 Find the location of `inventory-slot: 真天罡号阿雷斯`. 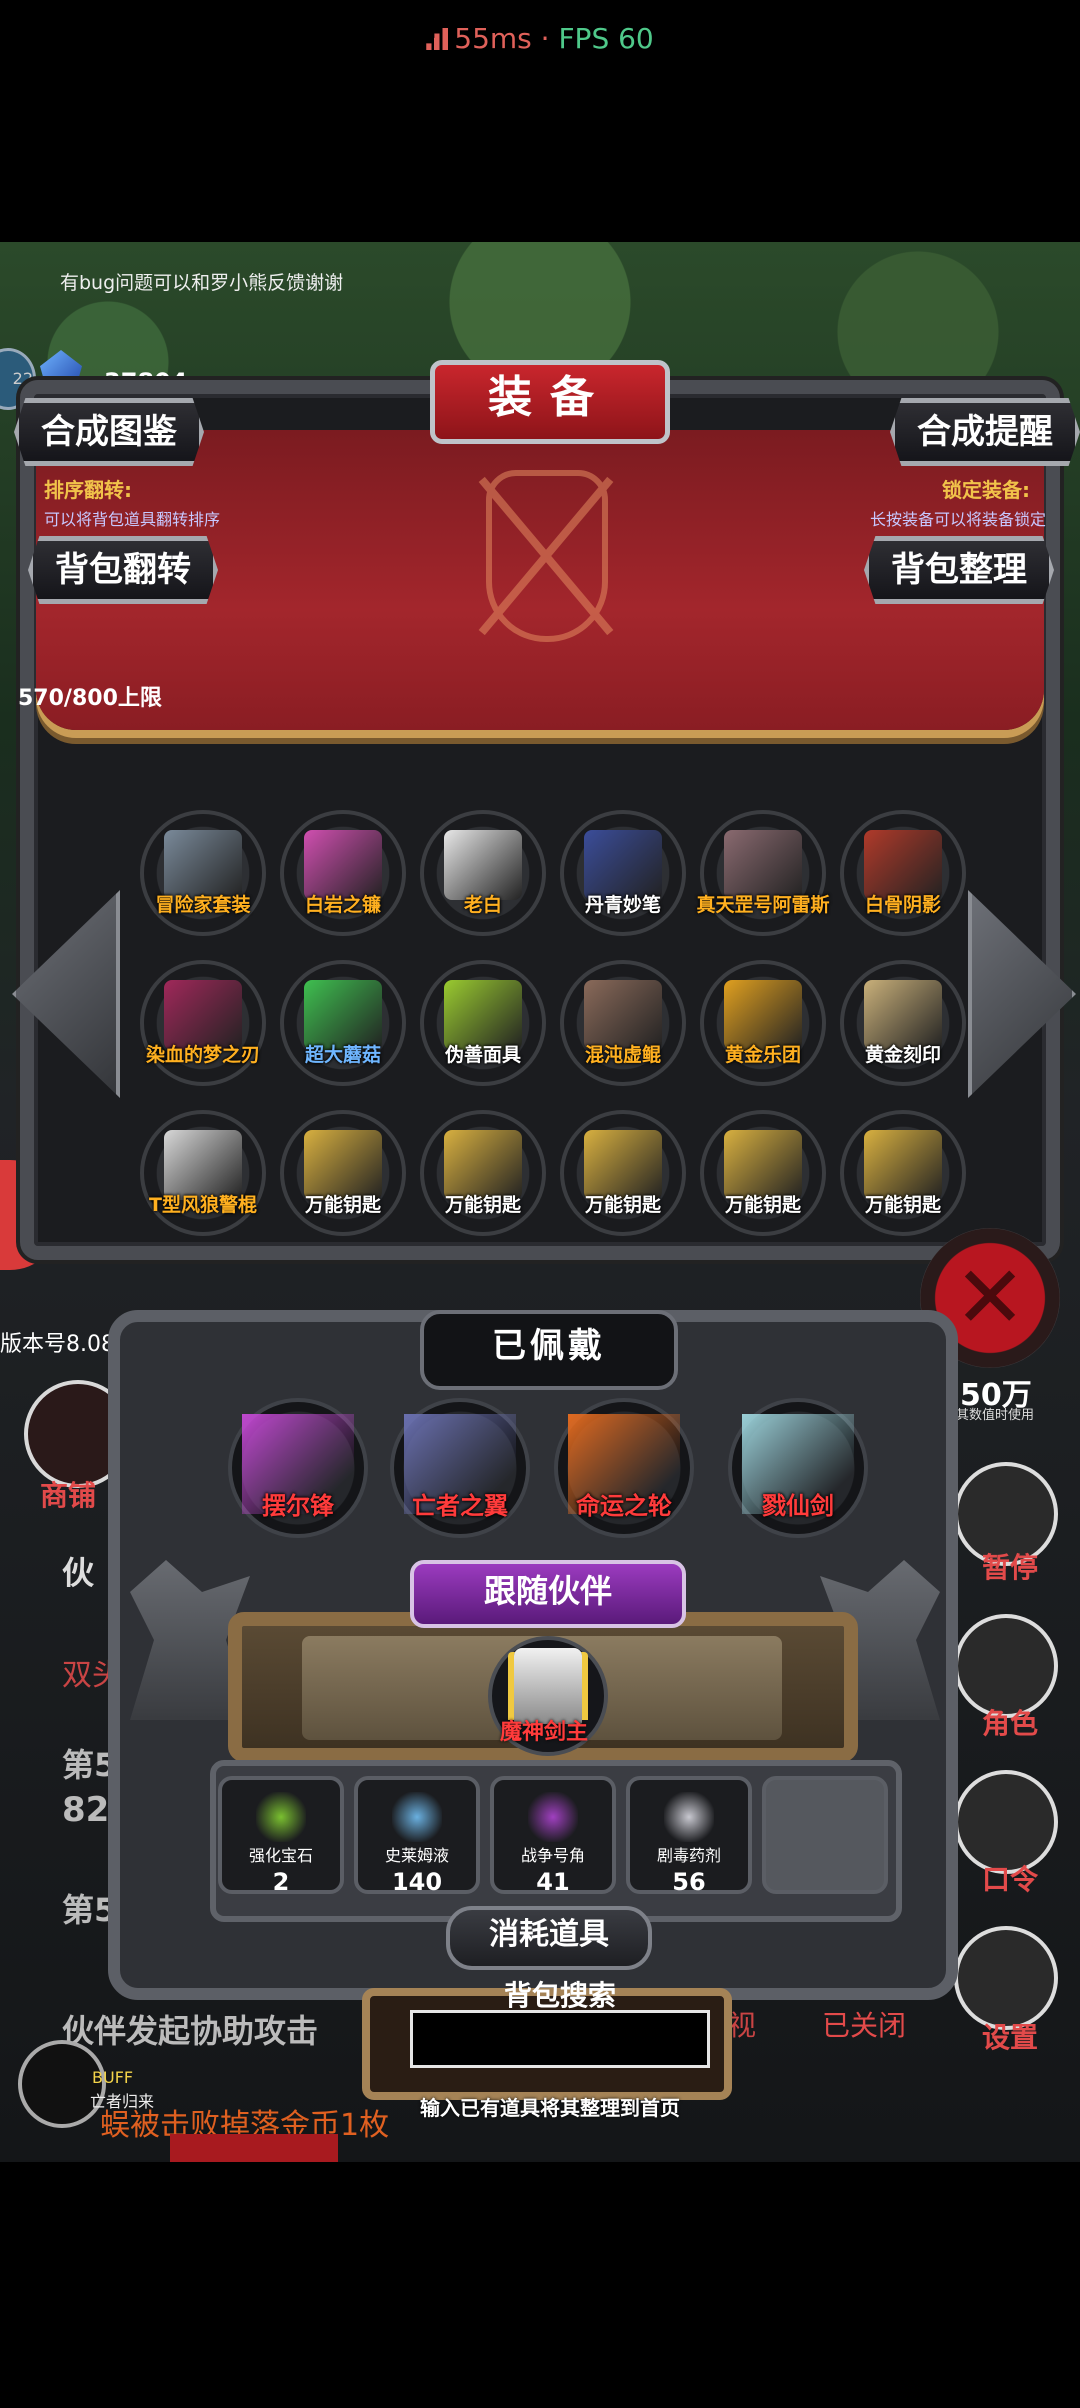

inventory-slot: 真天罡号阿雷斯 is located at coordinates (763, 873).